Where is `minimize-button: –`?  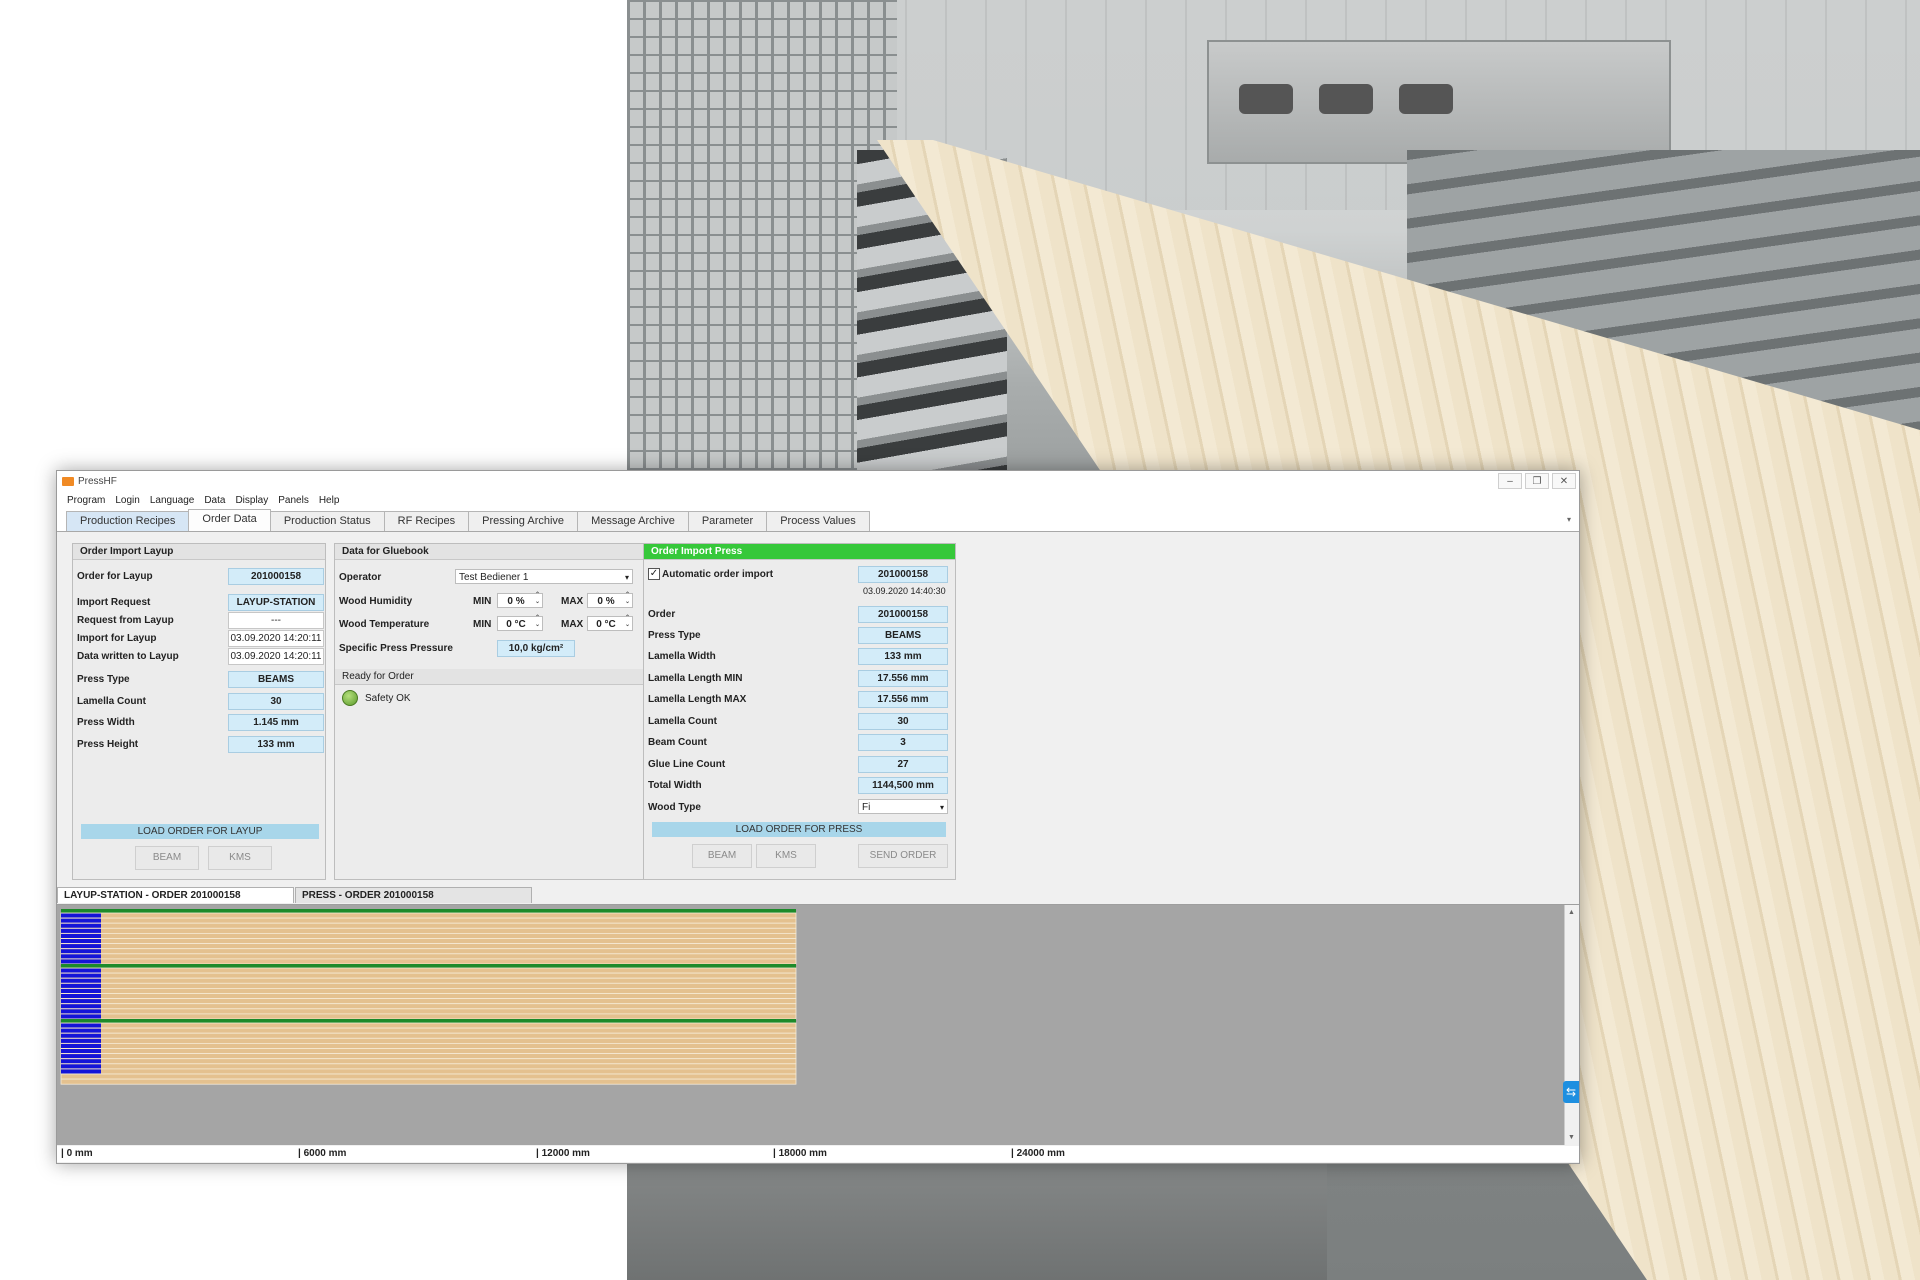
minimize-button: – is located at coordinates (1510, 481).